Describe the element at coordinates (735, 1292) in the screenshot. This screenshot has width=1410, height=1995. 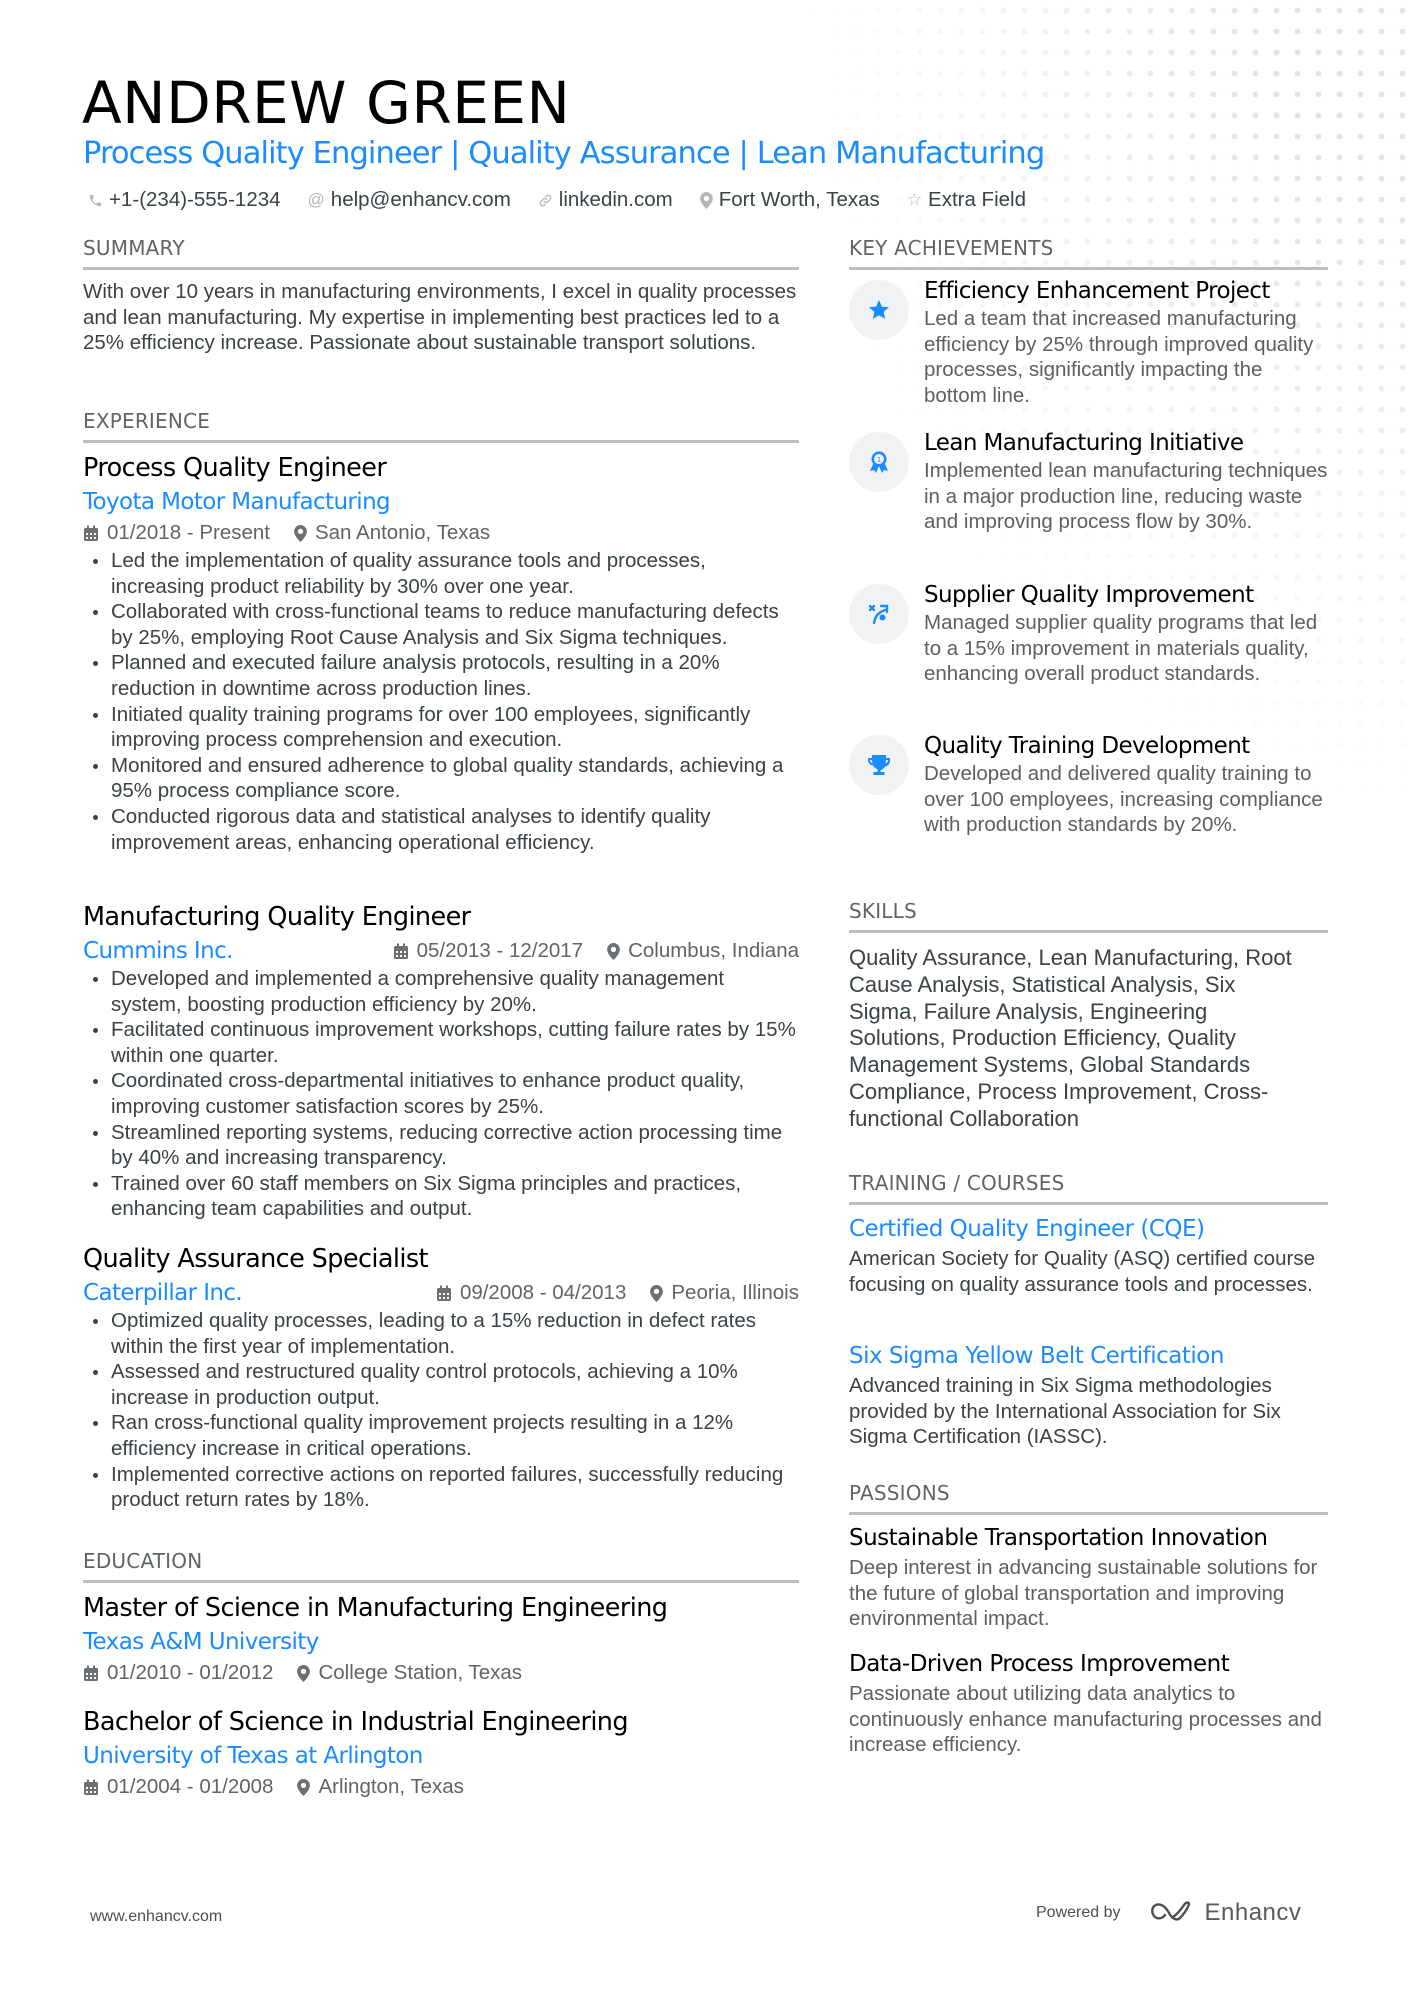
I see `job-location-text: Peoria, Illinois` at that location.